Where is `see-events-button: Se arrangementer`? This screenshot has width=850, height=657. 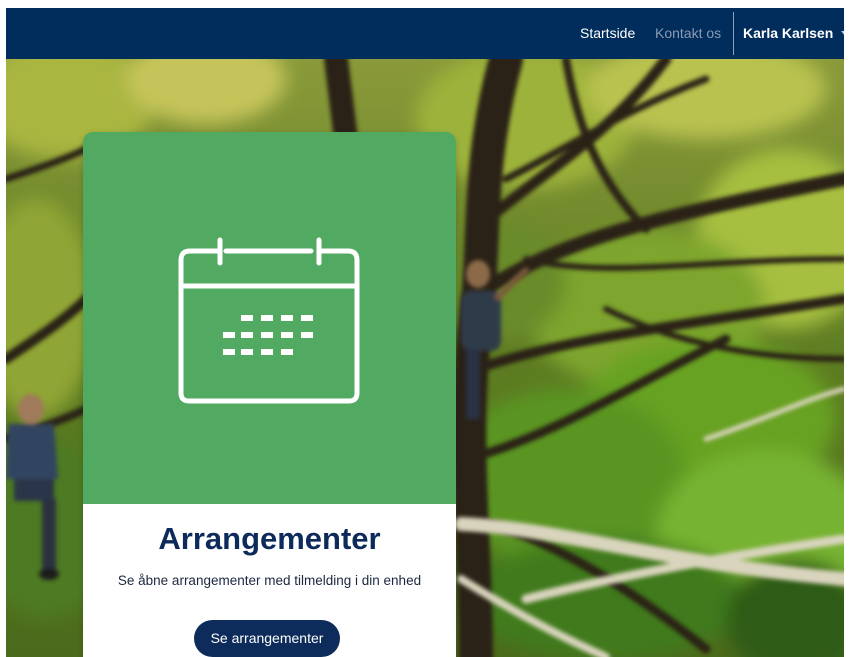 see-events-button: Se arrangementer is located at coordinates (267, 638).